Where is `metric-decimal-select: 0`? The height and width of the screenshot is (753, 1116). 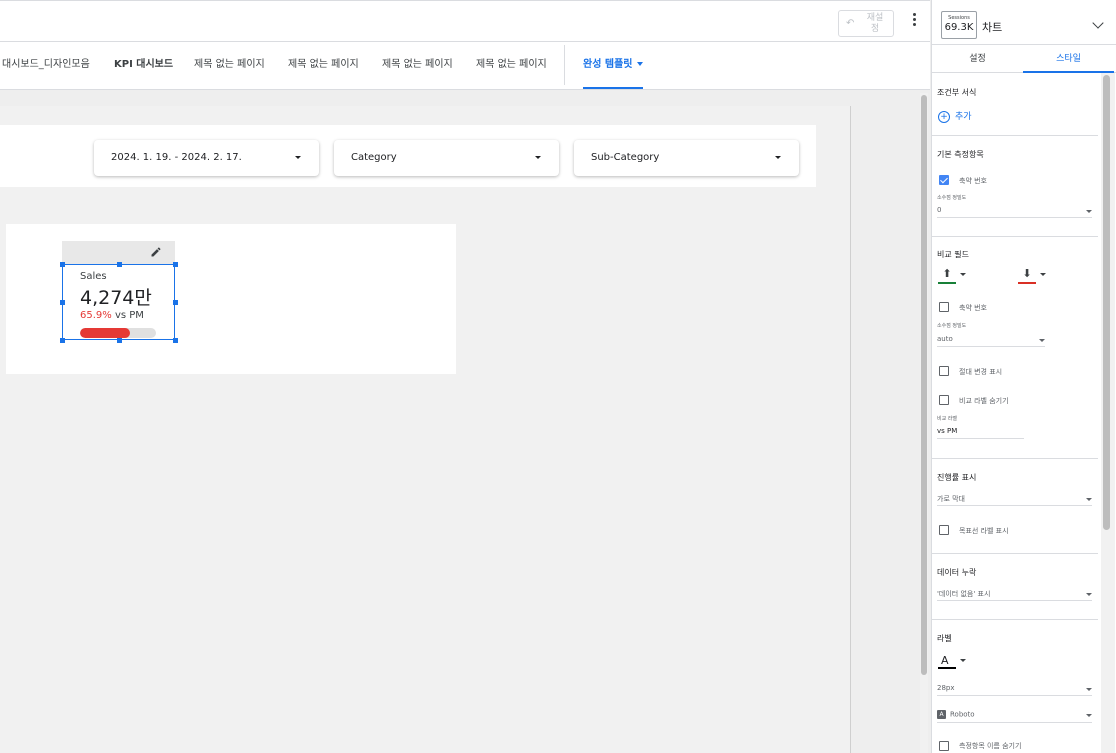 metric-decimal-select: 0 is located at coordinates (1014, 212).